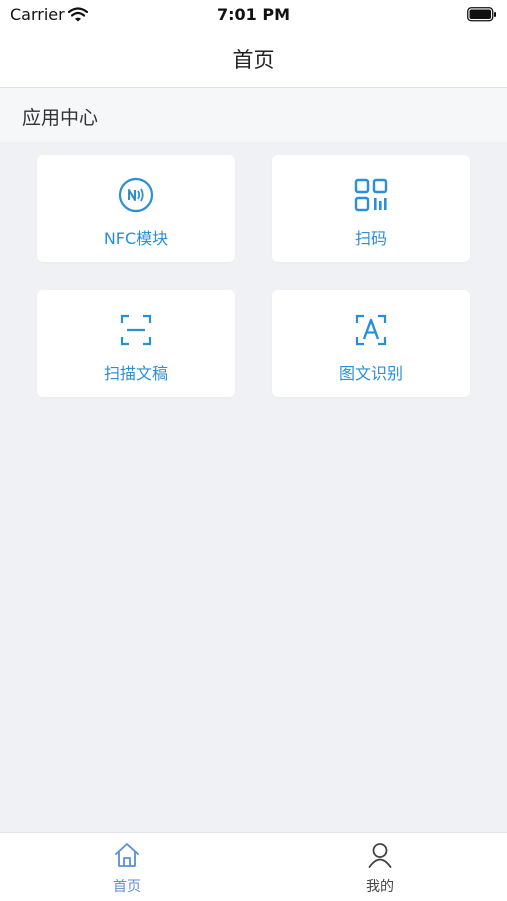  I want to click on app-card-scan-code: 扫码, so click(371, 208).